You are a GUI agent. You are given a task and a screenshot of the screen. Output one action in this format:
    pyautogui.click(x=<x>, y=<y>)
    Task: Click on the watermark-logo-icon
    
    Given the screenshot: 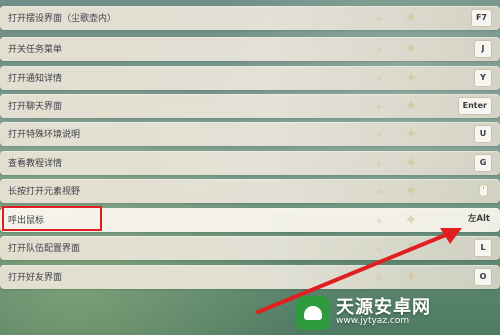 What is the action you would take?
    pyautogui.click(x=313, y=312)
    